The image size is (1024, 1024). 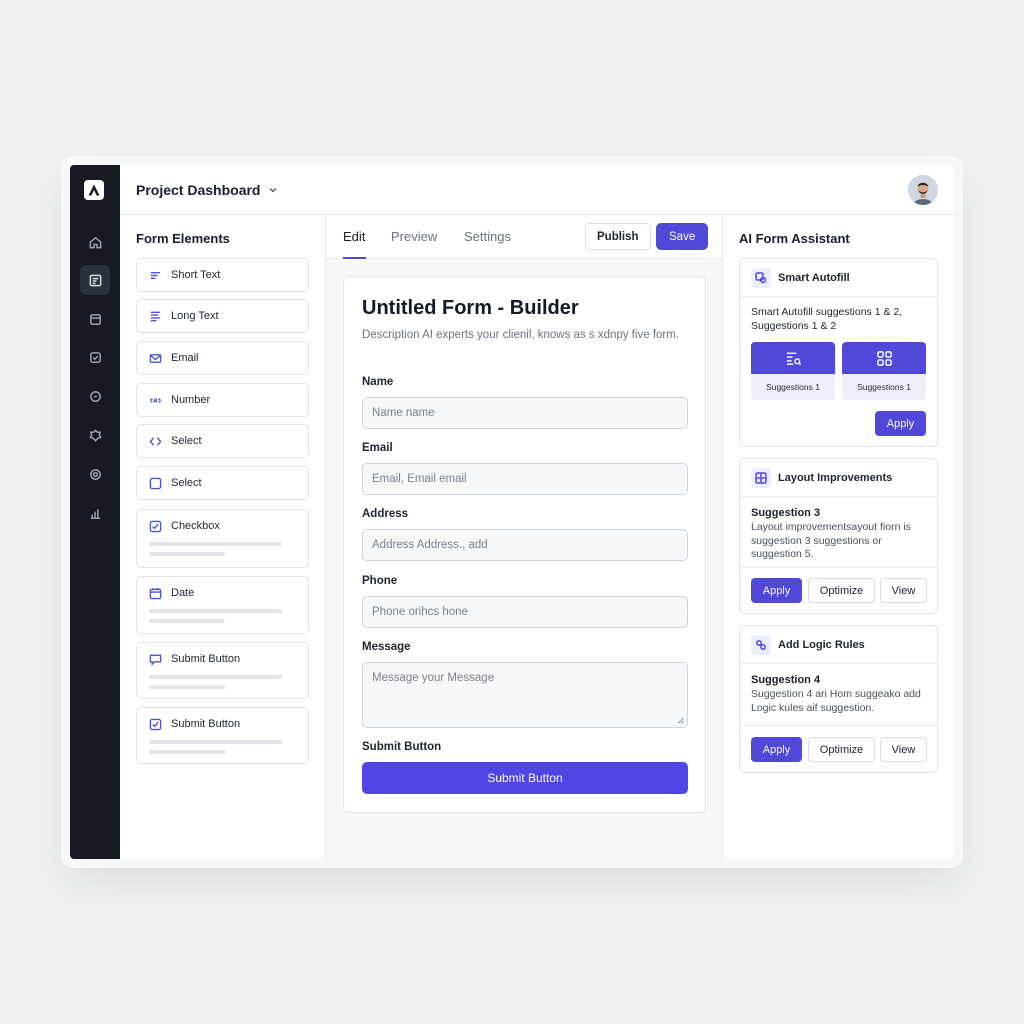 What do you see at coordinates (155, 275) in the screenshot?
I see `short-text-icon` at bounding box center [155, 275].